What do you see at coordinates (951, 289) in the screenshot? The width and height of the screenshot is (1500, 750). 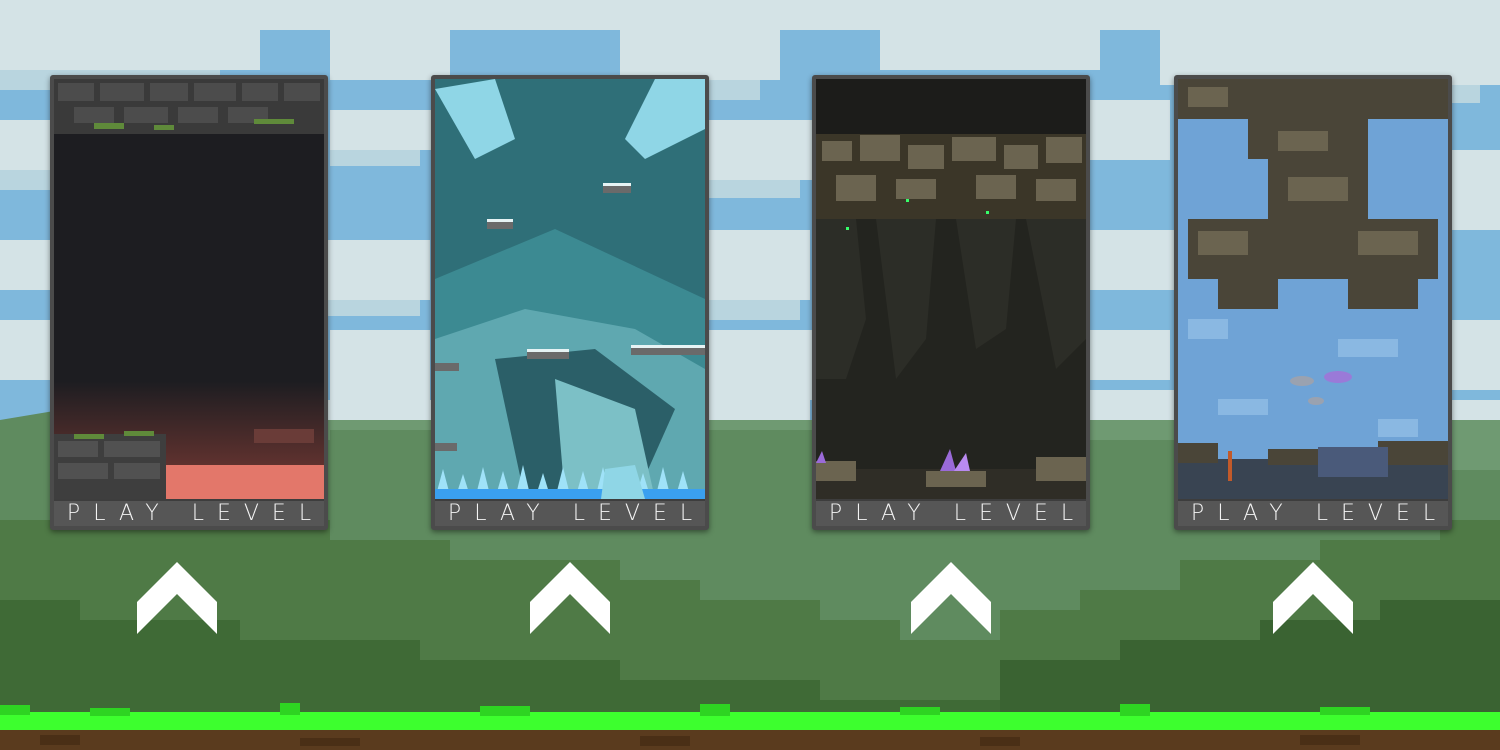 I see `level-3-preview` at bounding box center [951, 289].